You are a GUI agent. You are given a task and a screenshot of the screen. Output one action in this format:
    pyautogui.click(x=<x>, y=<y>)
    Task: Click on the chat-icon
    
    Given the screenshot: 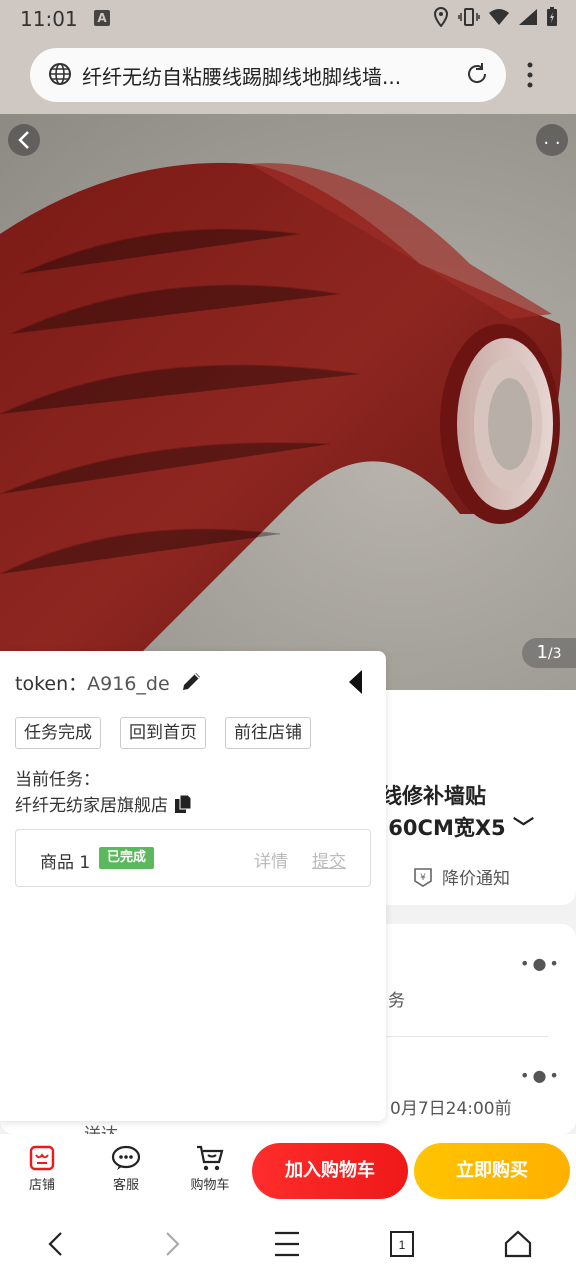 What is the action you would take?
    pyautogui.click(x=126, y=1157)
    